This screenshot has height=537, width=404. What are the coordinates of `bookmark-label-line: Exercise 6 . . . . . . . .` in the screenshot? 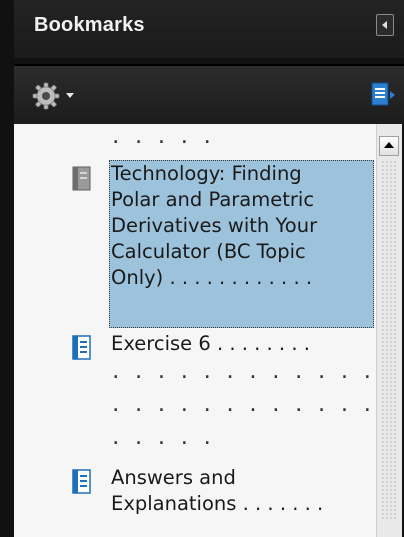 It's located at (210, 343).